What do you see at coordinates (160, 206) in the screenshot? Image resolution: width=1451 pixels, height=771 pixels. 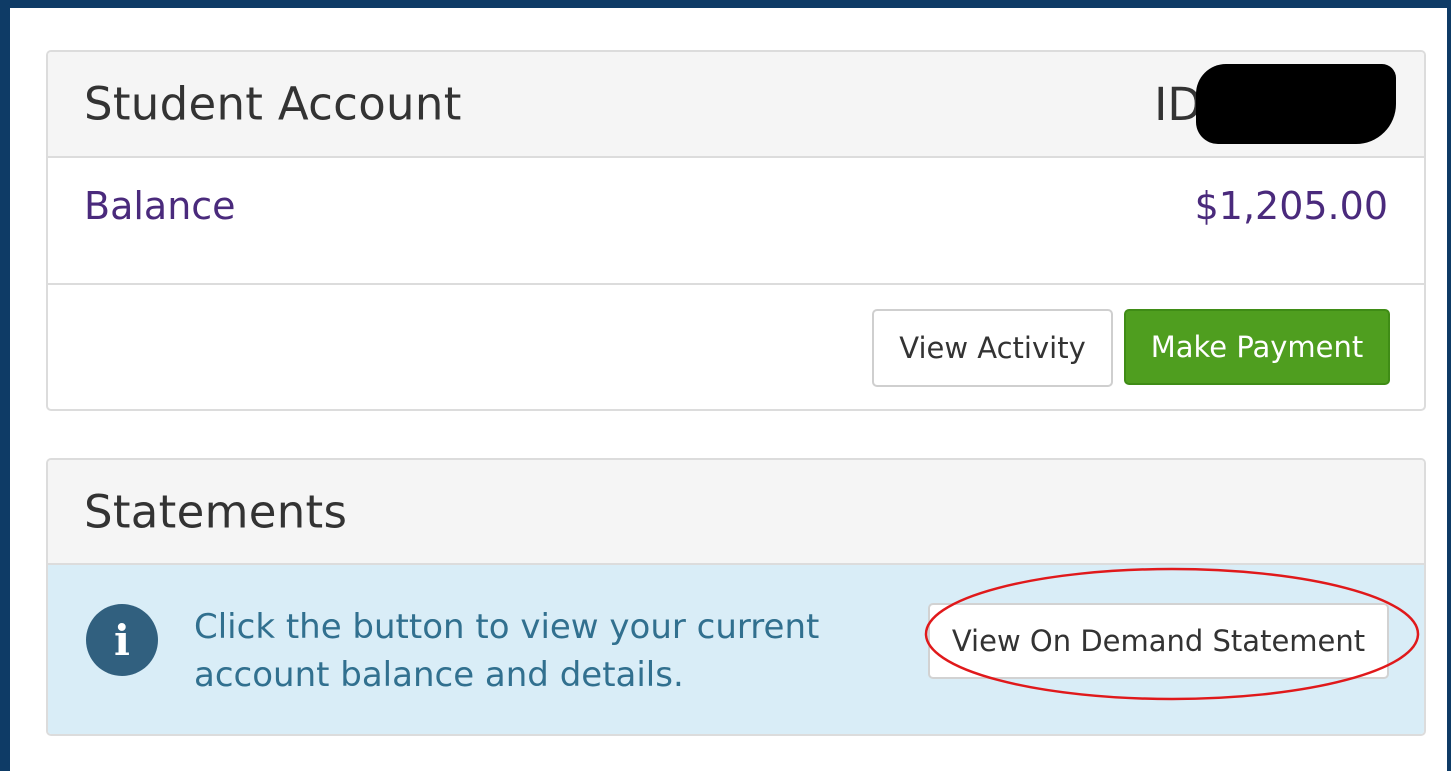 I see `balance-label: Balance` at bounding box center [160, 206].